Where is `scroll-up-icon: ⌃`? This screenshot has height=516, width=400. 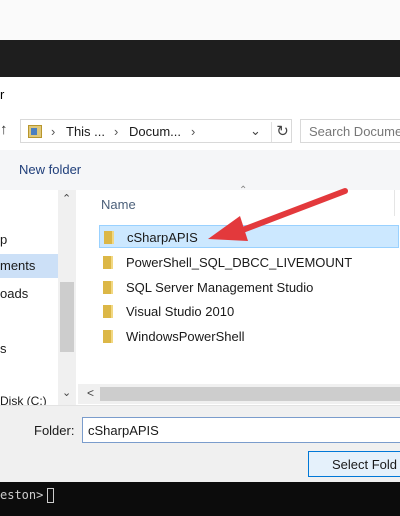 scroll-up-icon: ⌃ is located at coordinates (66, 198).